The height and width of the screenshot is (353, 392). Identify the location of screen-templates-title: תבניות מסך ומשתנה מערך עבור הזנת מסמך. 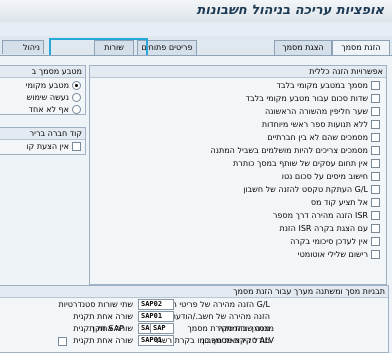
(309, 291).